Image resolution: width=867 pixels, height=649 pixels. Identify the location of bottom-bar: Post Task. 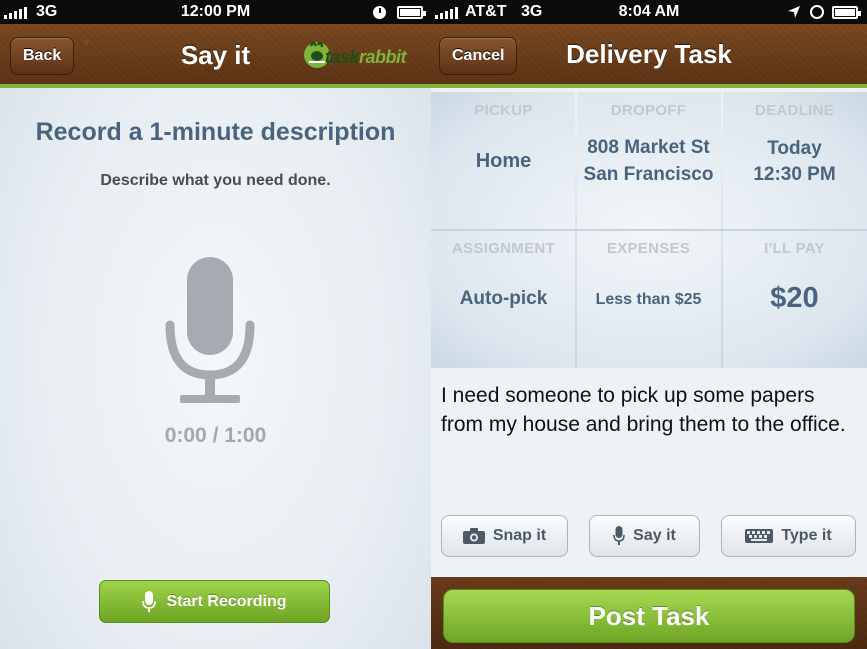
(649, 613).